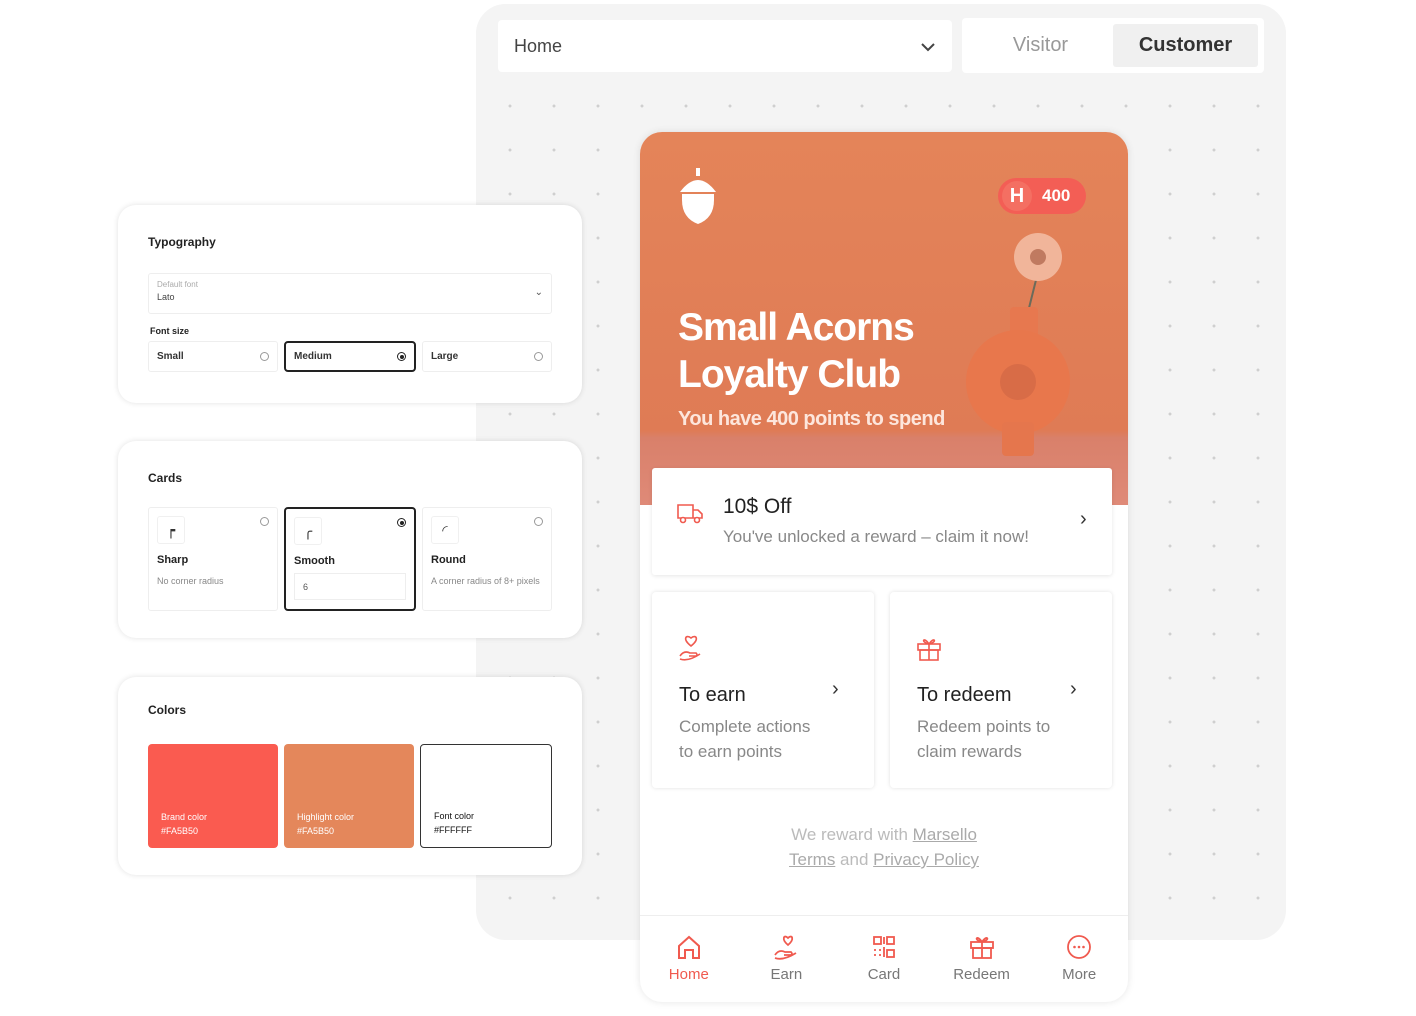  What do you see at coordinates (487, 559) in the screenshot?
I see `card-style-round: ◜ Round A corner radius of 8+ pixels` at bounding box center [487, 559].